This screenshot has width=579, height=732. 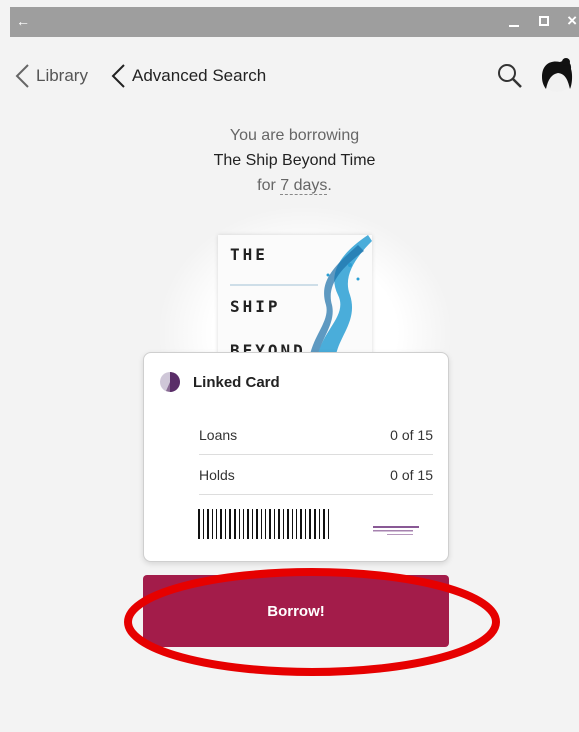 What do you see at coordinates (218, 434) in the screenshot?
I see `loans-label: Loans` at bounding box center [218, 434].